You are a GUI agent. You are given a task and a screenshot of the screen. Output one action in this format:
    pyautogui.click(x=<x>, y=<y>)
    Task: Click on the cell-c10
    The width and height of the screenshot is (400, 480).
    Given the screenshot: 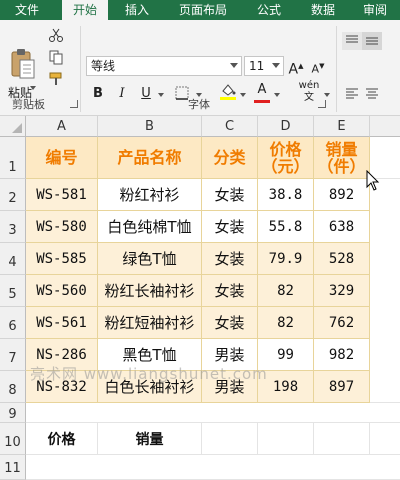 What is the action you would take?
    pyautogui.click(x=230, y=439)
    